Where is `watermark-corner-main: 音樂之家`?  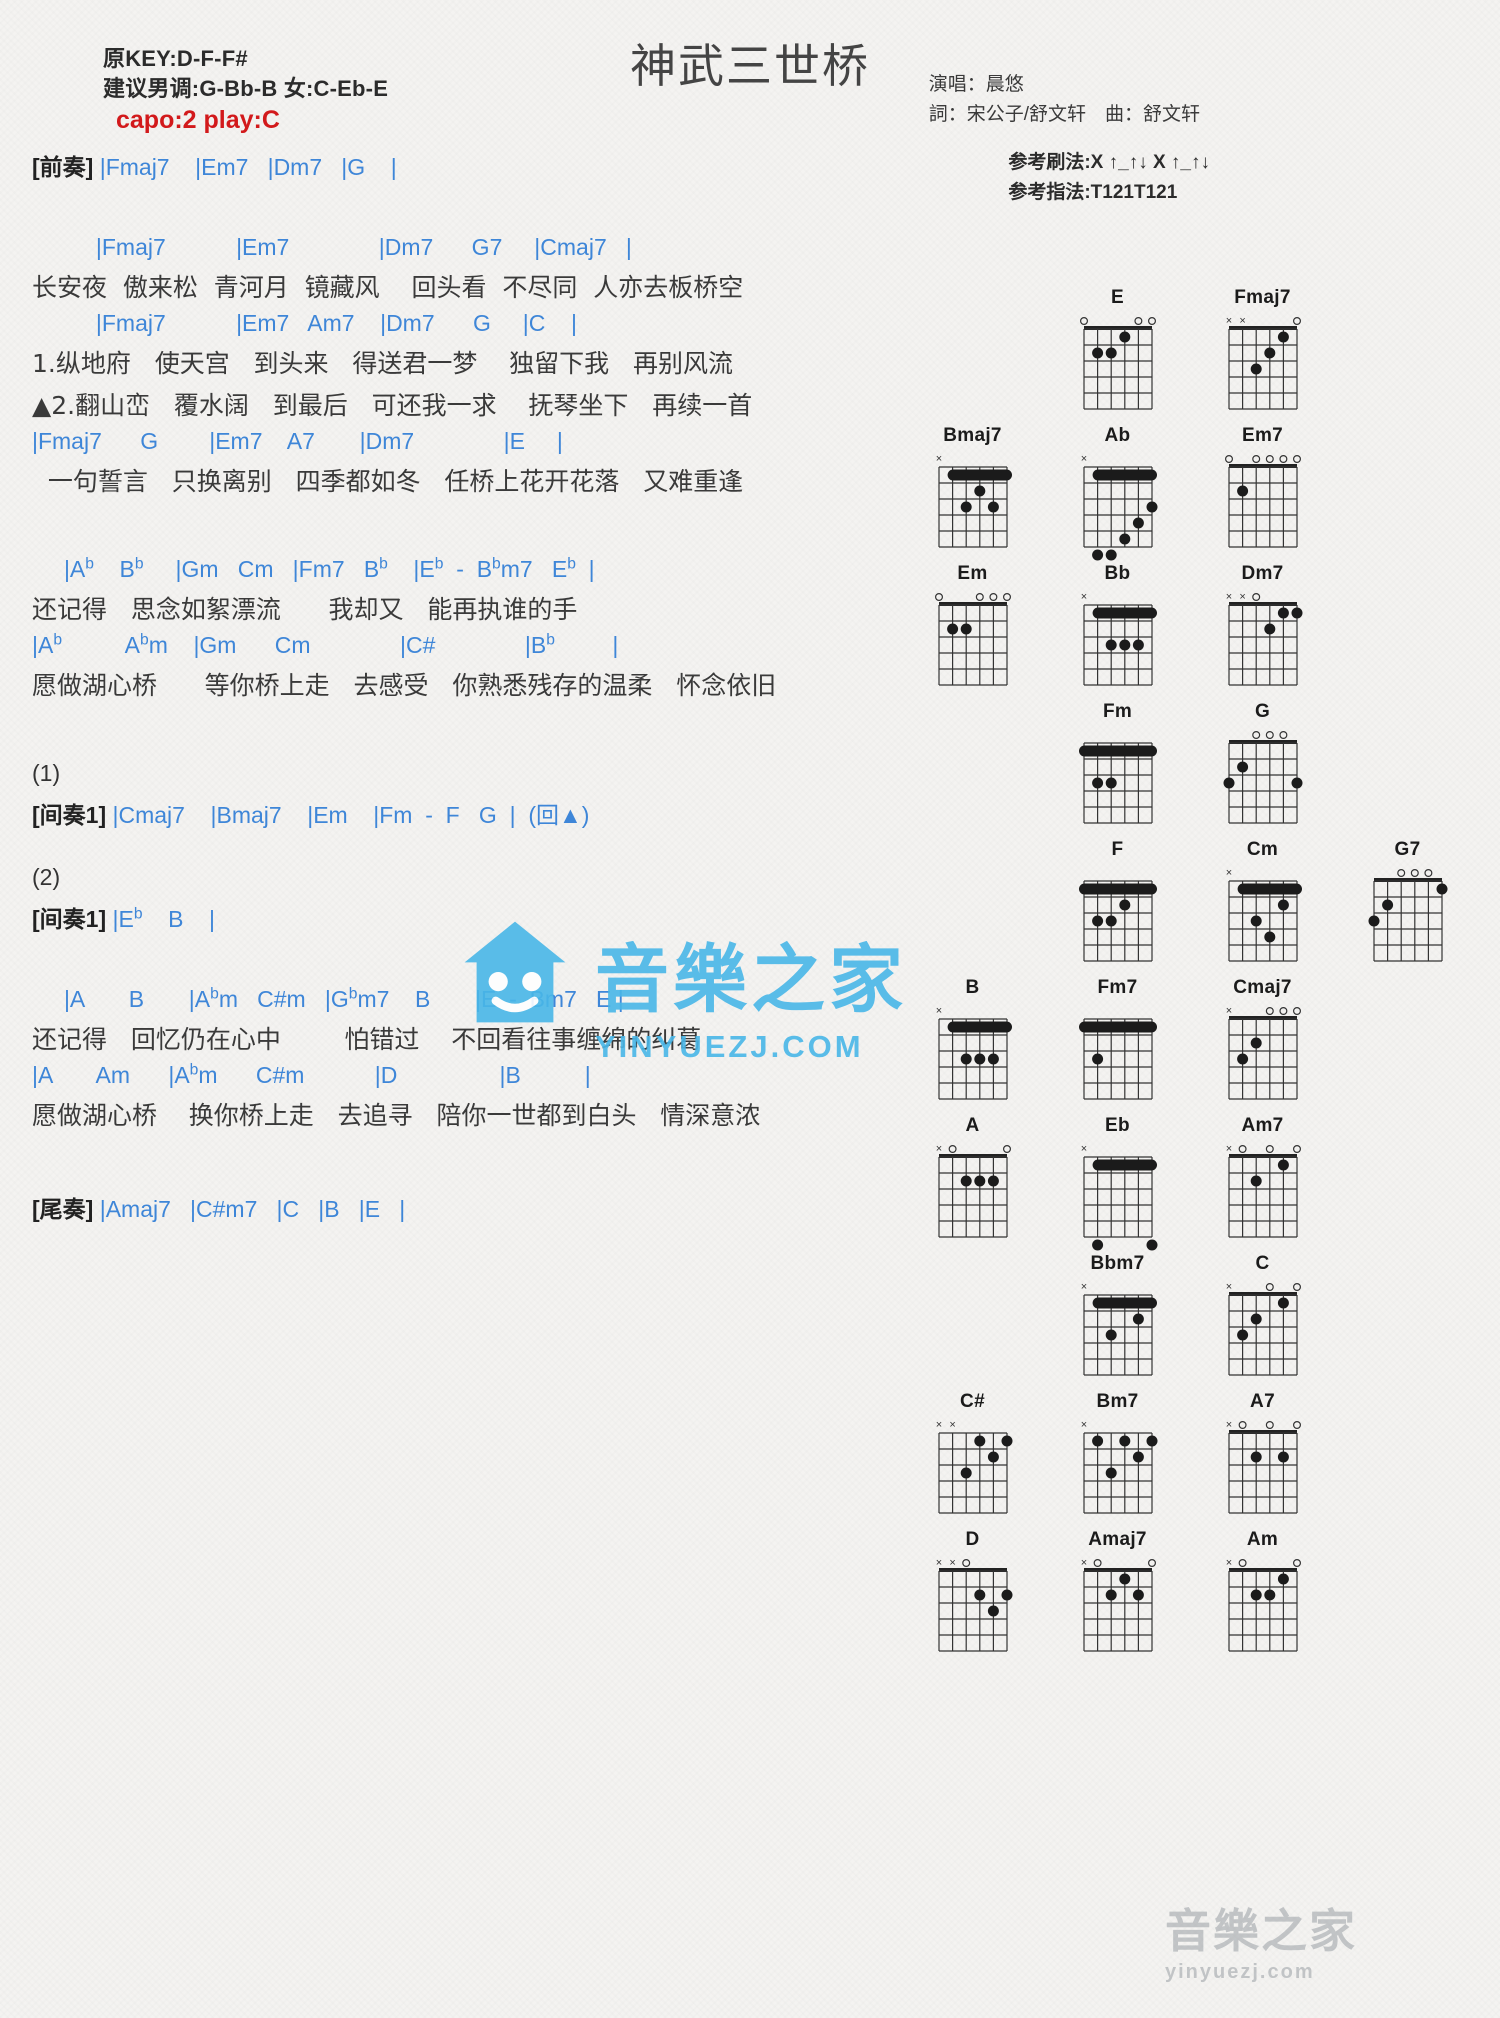
watermark-corner-main: 音樂之家 is located at coordinates (1261, 1931).